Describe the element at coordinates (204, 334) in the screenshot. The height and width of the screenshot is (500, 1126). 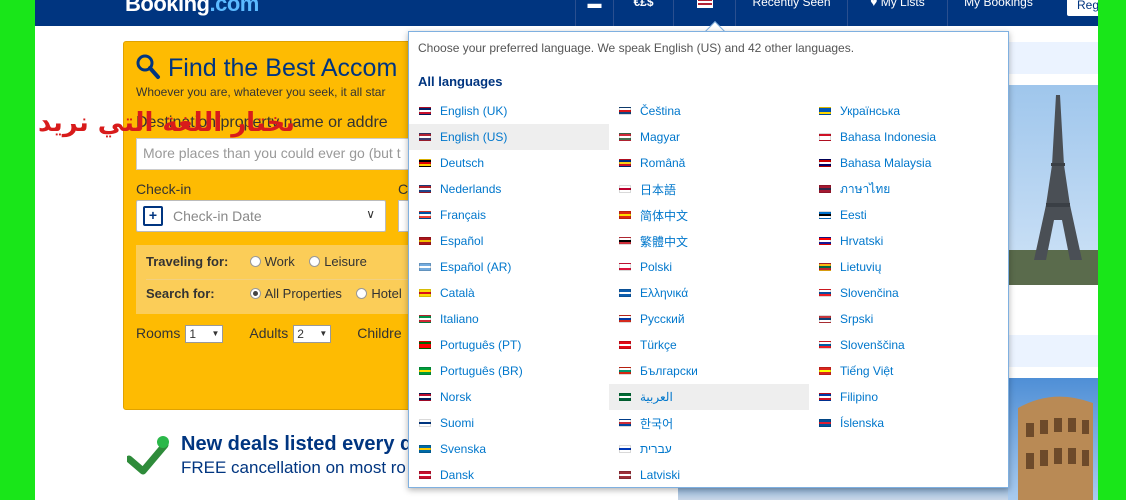
I see `rooms-select: 1` at that location.